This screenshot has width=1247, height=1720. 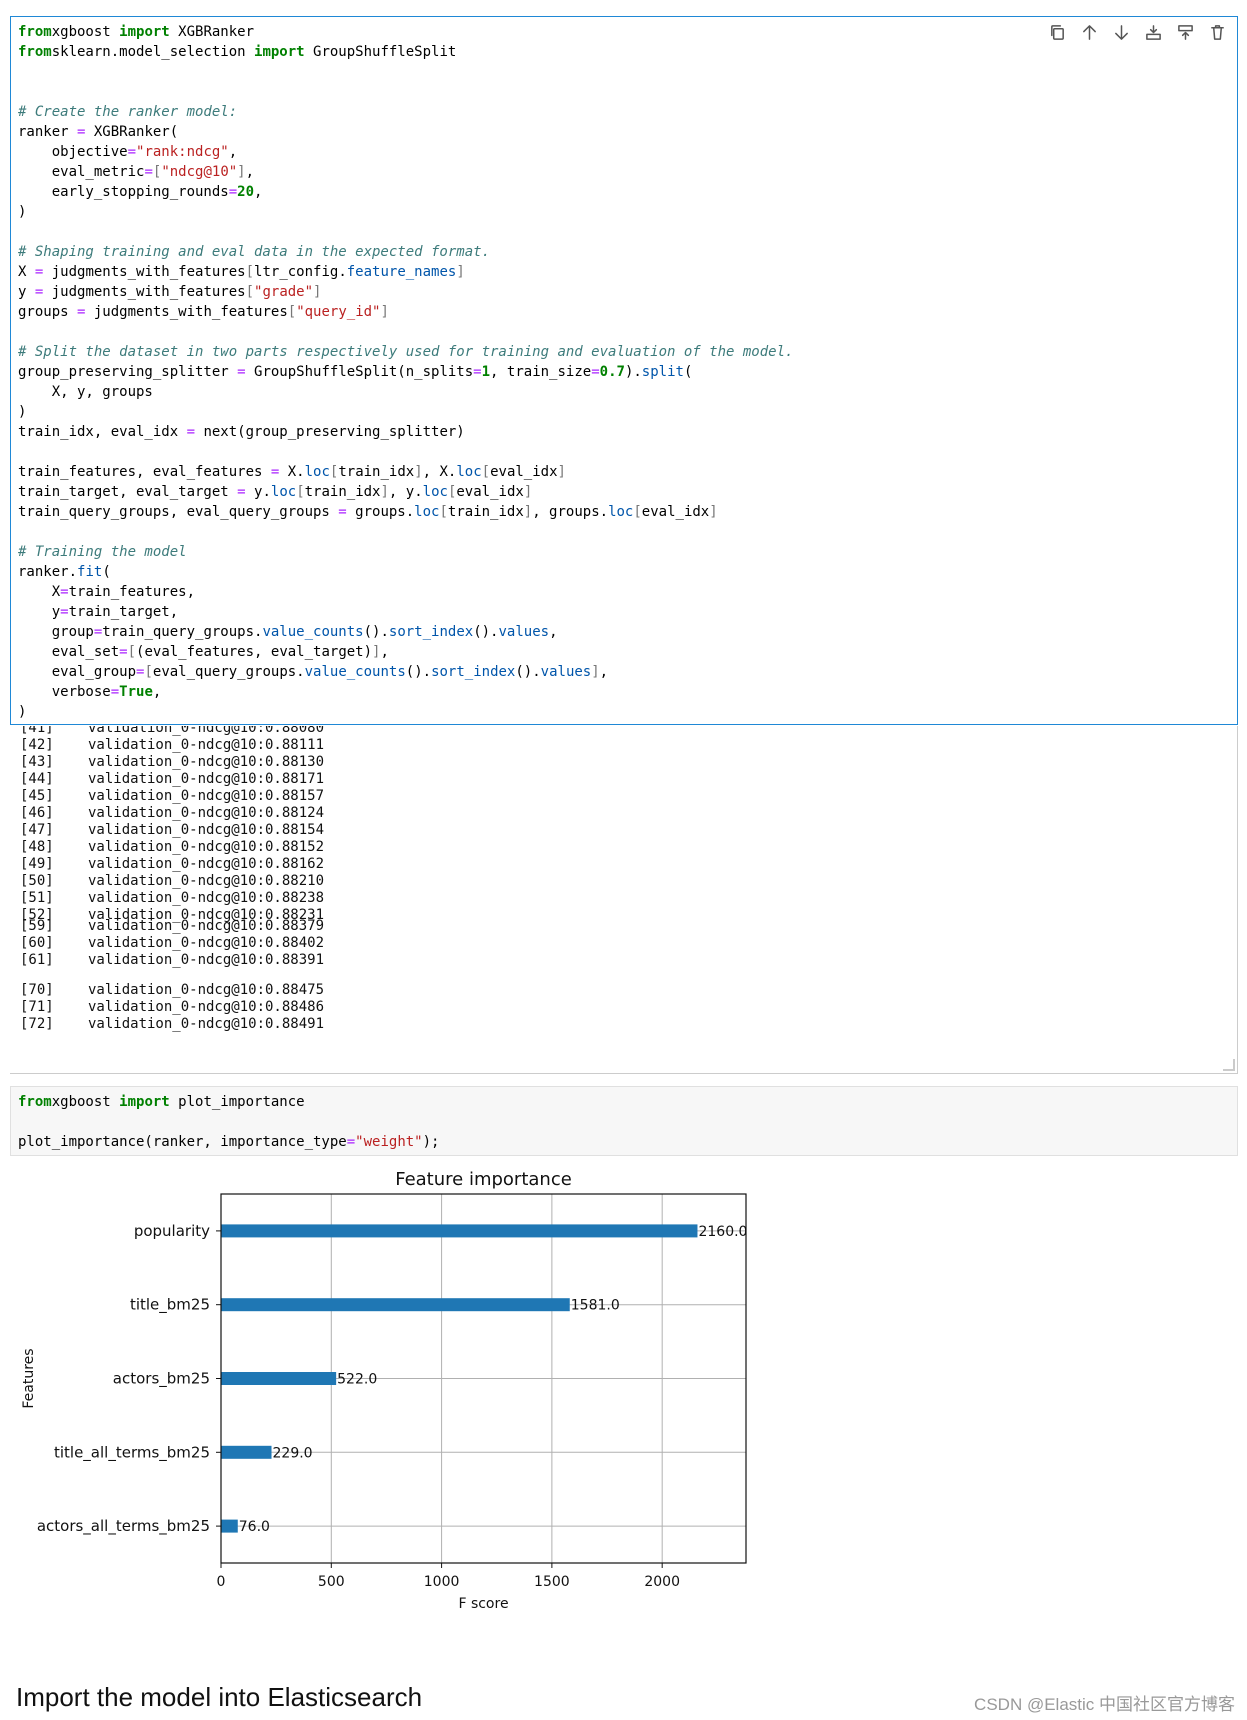 I want to click on log-metric: validation_0-ndcg@10:0.88210, so click(x=206, y=881).